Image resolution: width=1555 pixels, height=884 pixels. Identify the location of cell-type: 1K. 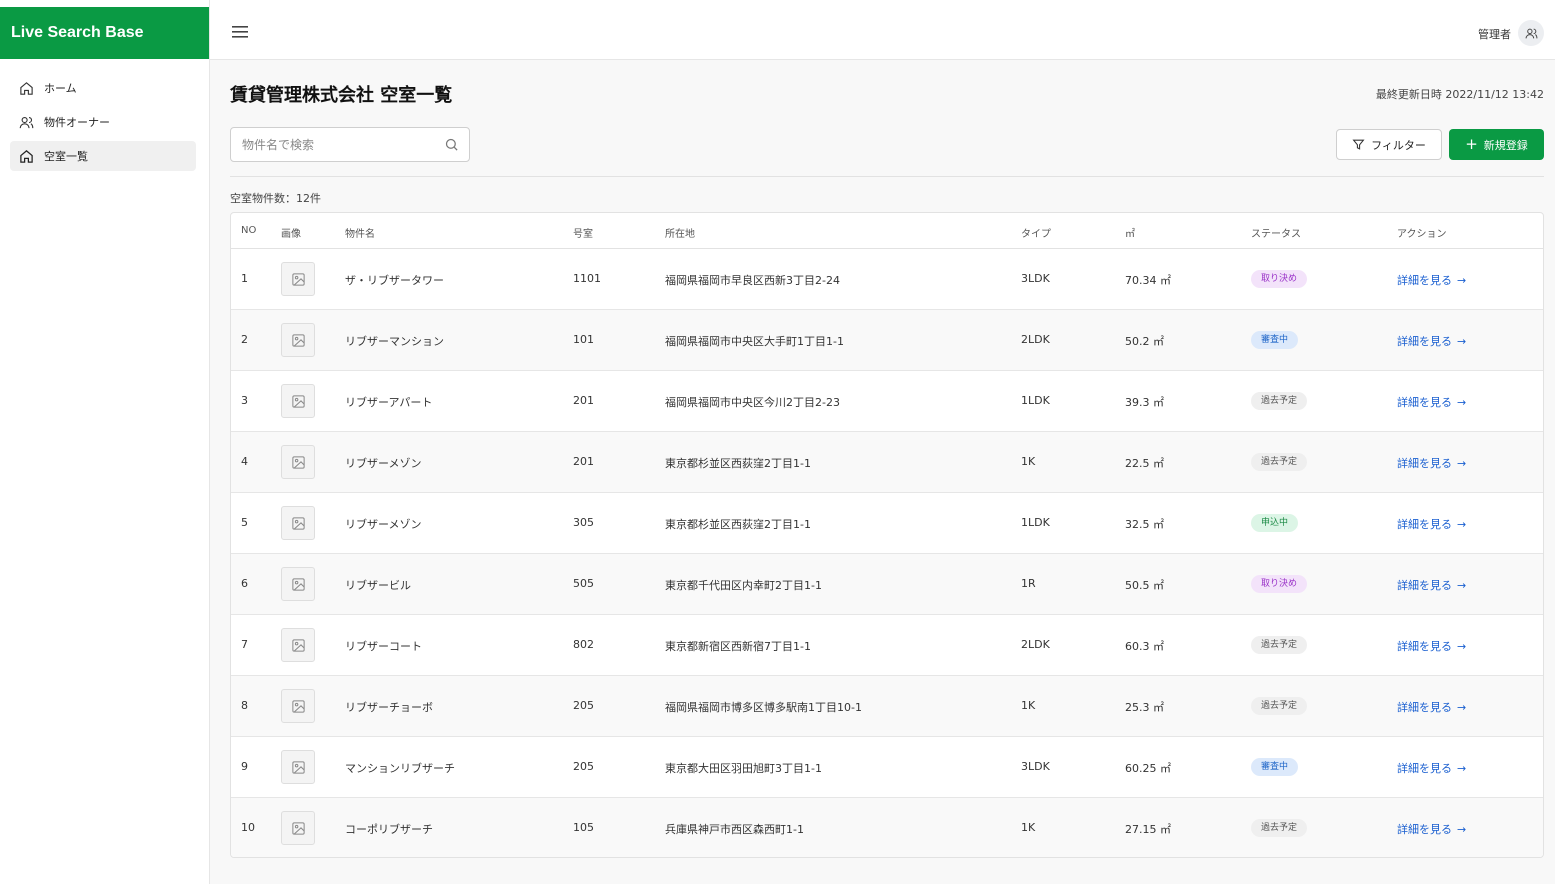
(1028, 461).